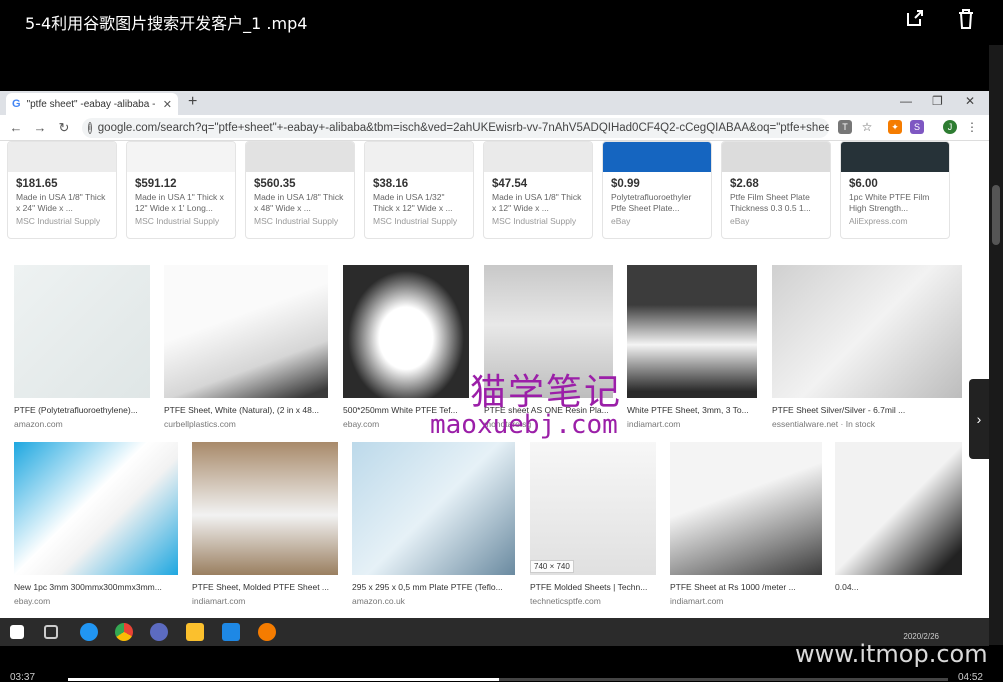  I want to click on profile-avatar: J, so click(950, 127).